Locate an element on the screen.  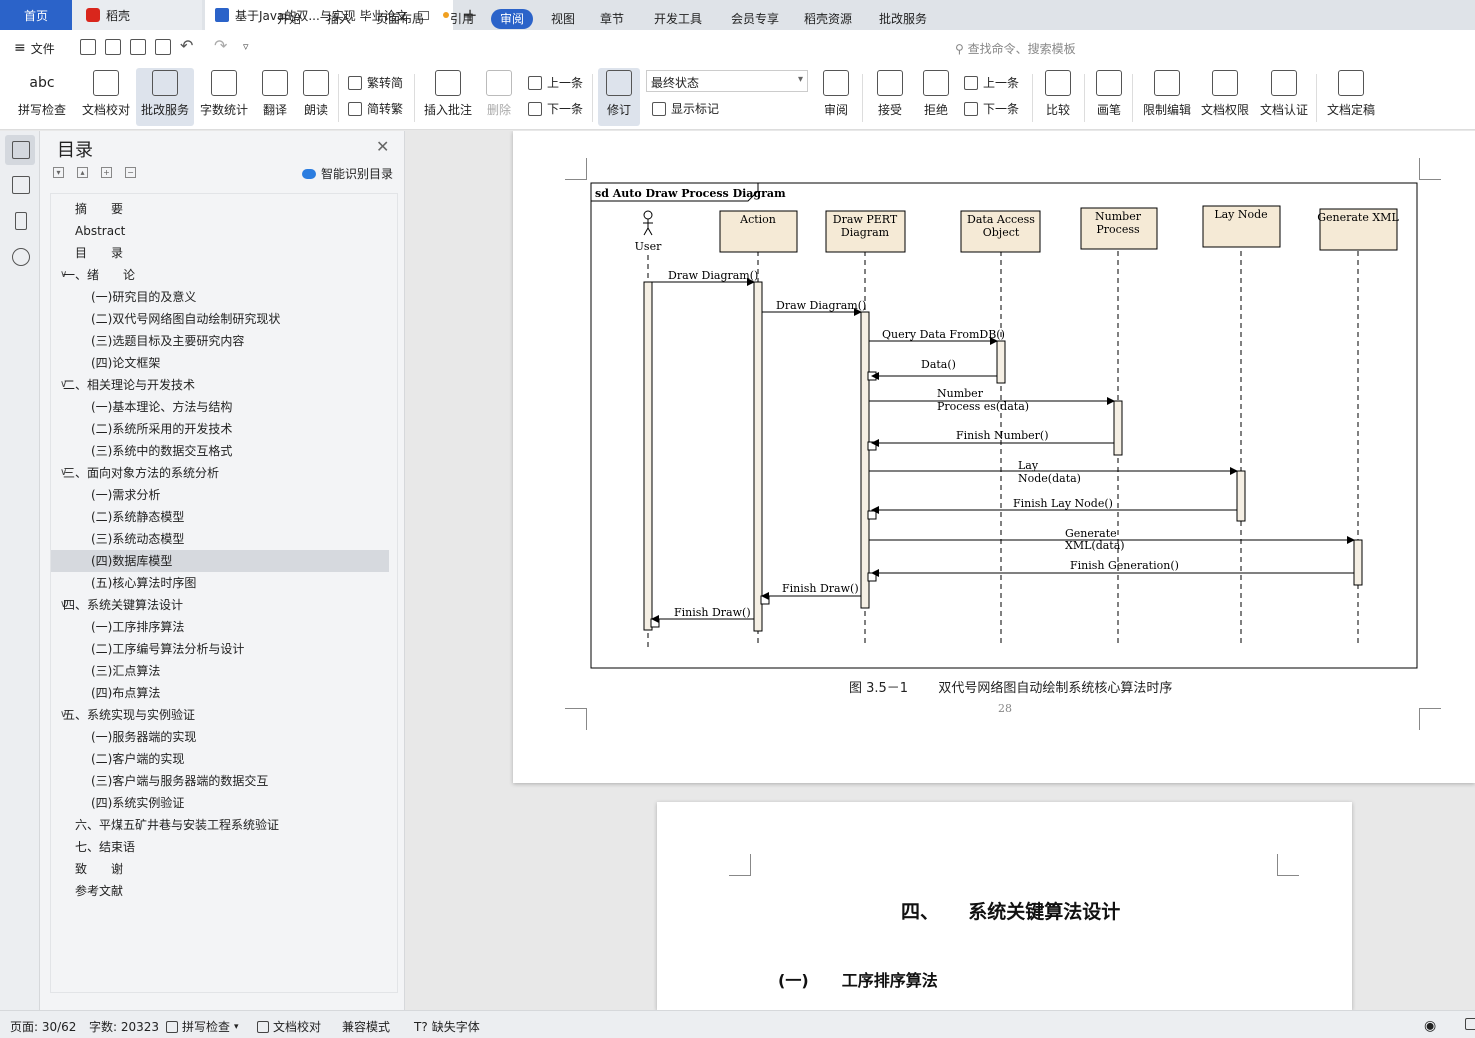
toc-item: ∨ 三、面向对象方法的系统分析 is located at coordinates (220, 473).